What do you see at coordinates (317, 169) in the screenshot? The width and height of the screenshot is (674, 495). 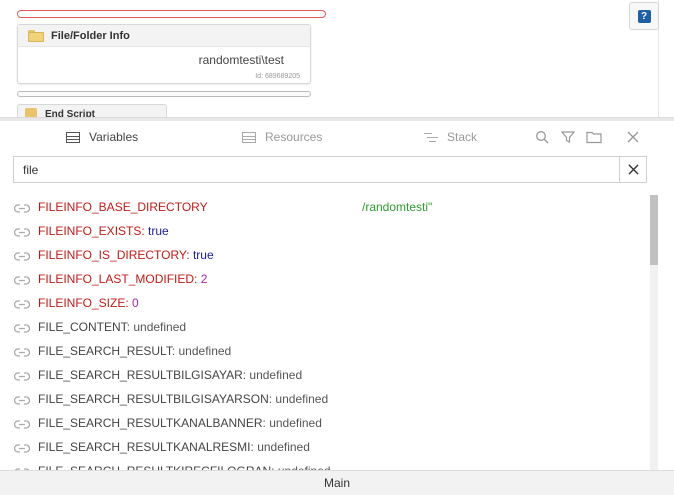 I see `search-input` at bounding box center [317, 169].